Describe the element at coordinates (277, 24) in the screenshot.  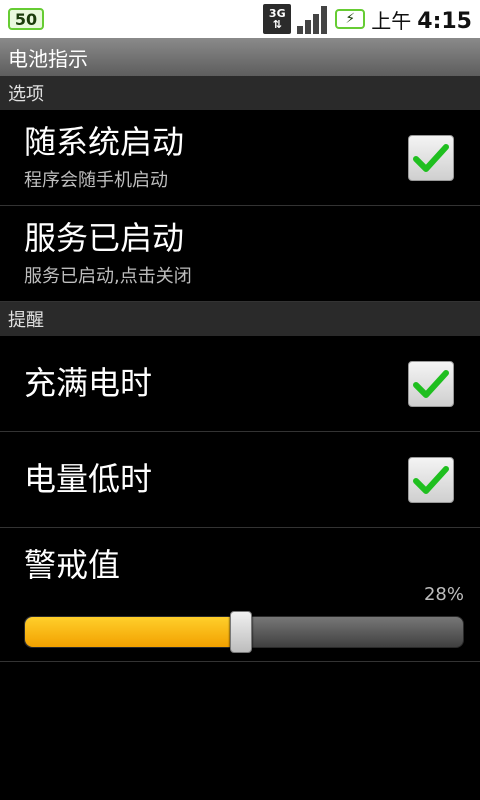
I see `data-arrows-icon: ⇅` at that location.